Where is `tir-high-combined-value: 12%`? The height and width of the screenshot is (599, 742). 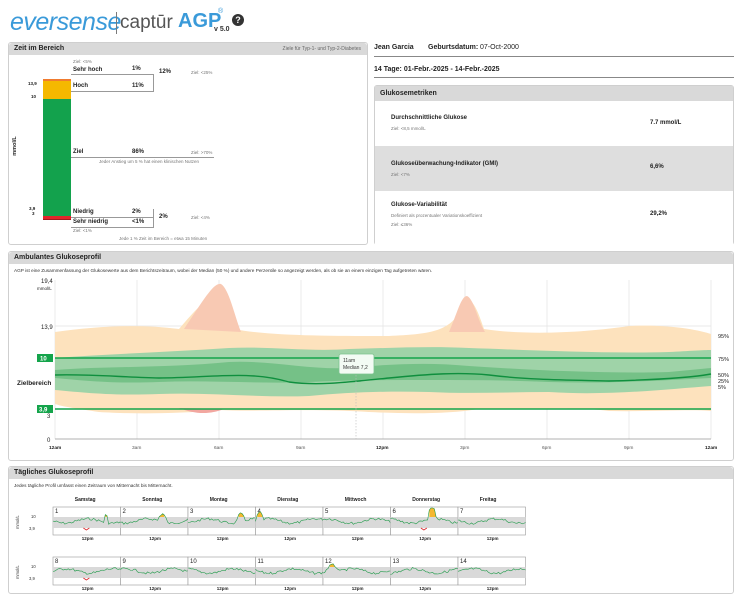 tir-high-combined-value: 12% is located at coordinates (165, 72).